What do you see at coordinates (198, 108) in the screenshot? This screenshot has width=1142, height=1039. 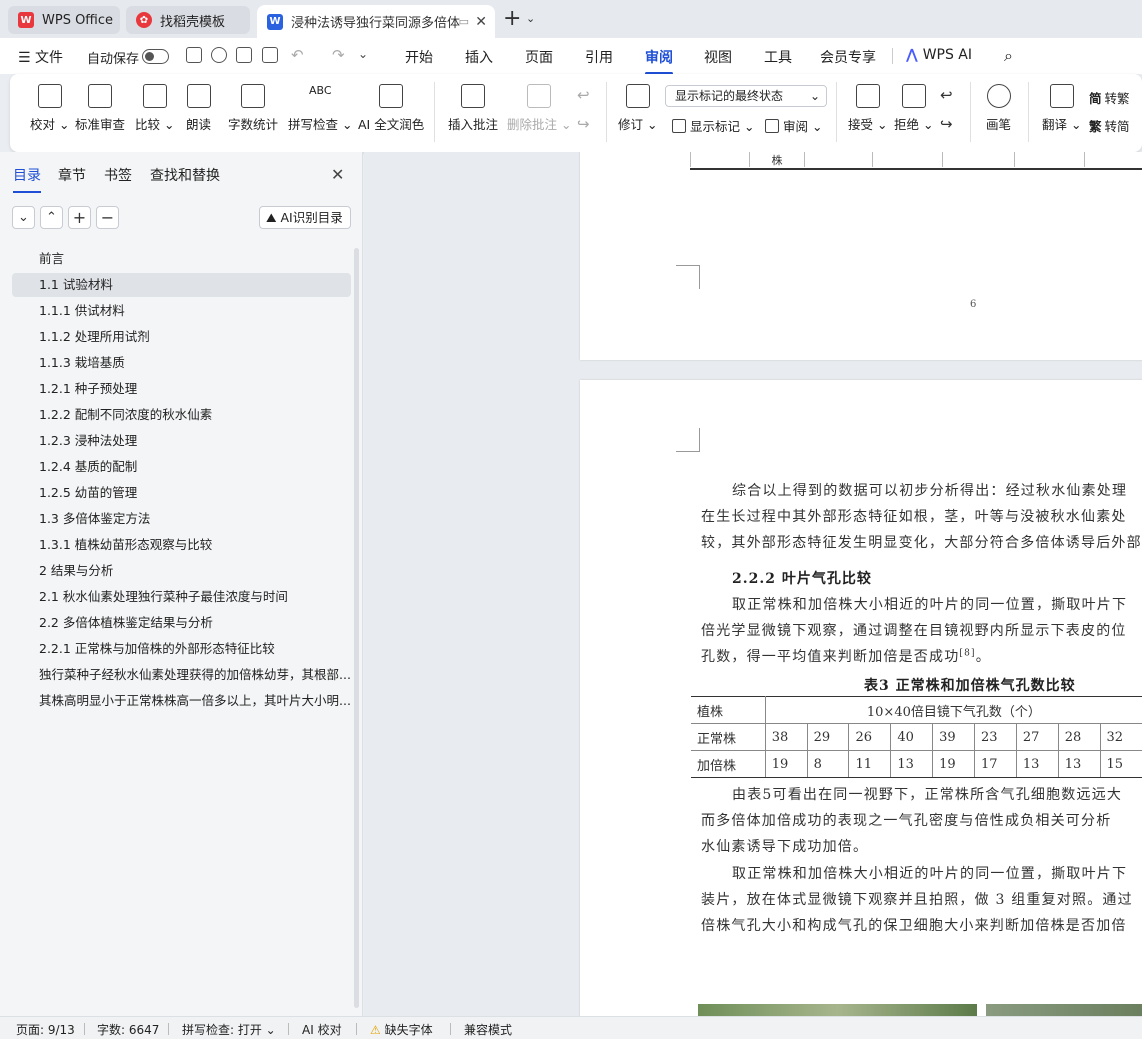 I see `read-aloud-button: 朗读` at bounding box center [198, 108].